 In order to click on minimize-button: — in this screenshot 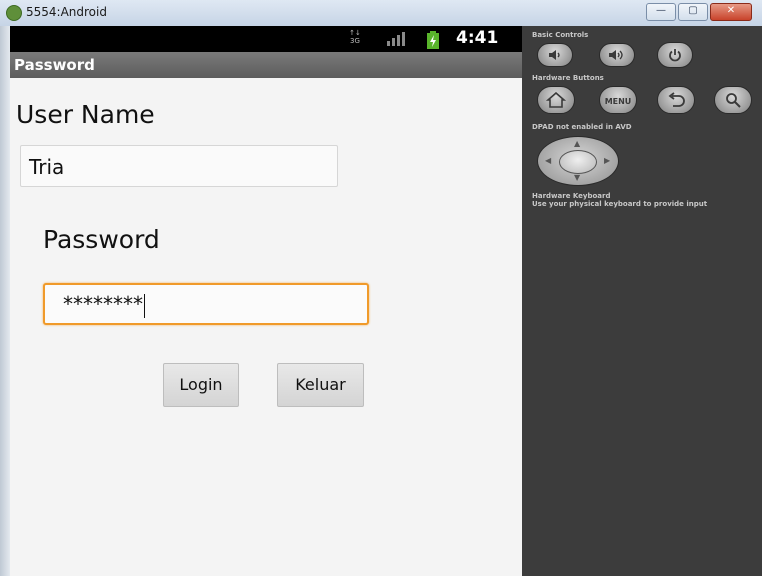, I will do `click(661, 12)`.